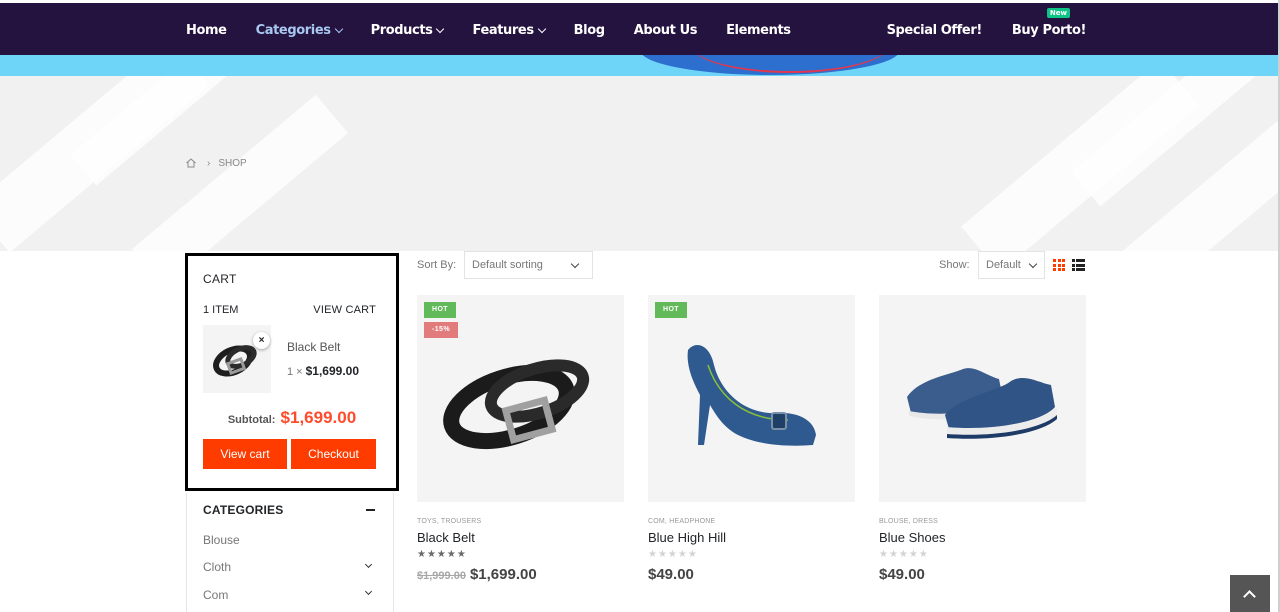 The width and height of the screenshot is (1280, 612). I want to click on product-image: HOT, so click(751, 398).